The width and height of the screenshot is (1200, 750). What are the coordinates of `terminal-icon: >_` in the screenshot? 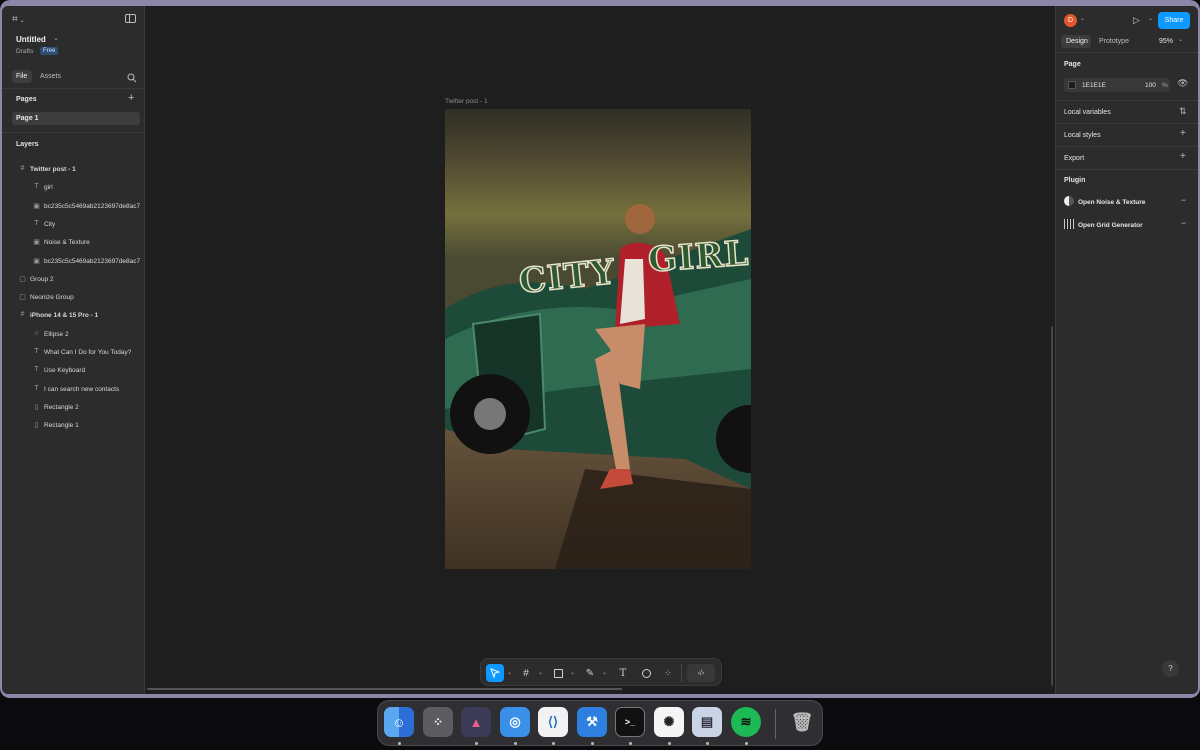 It's located at (630, 722).